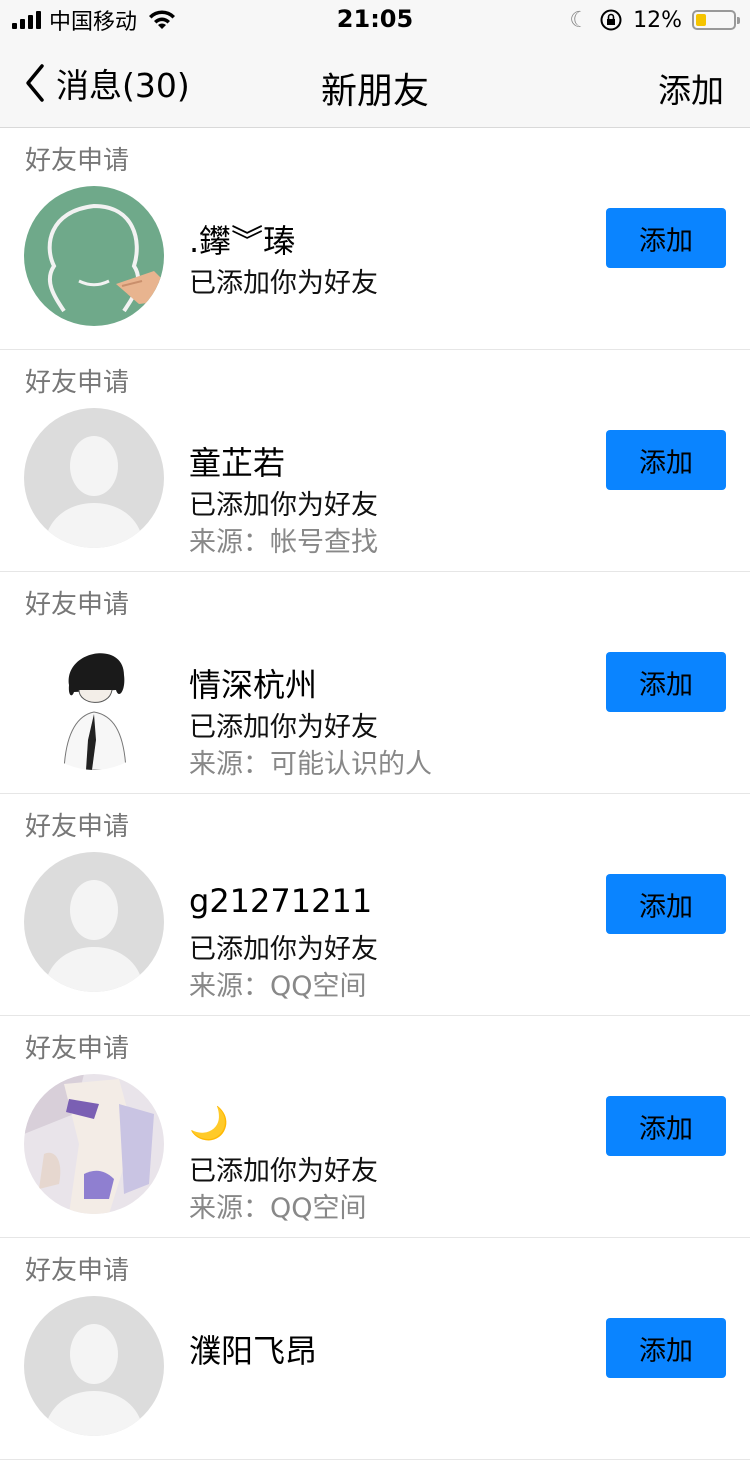 This screenshot has height=1460, width=750. I want to click on sketch-avatar, so click(94, 700).